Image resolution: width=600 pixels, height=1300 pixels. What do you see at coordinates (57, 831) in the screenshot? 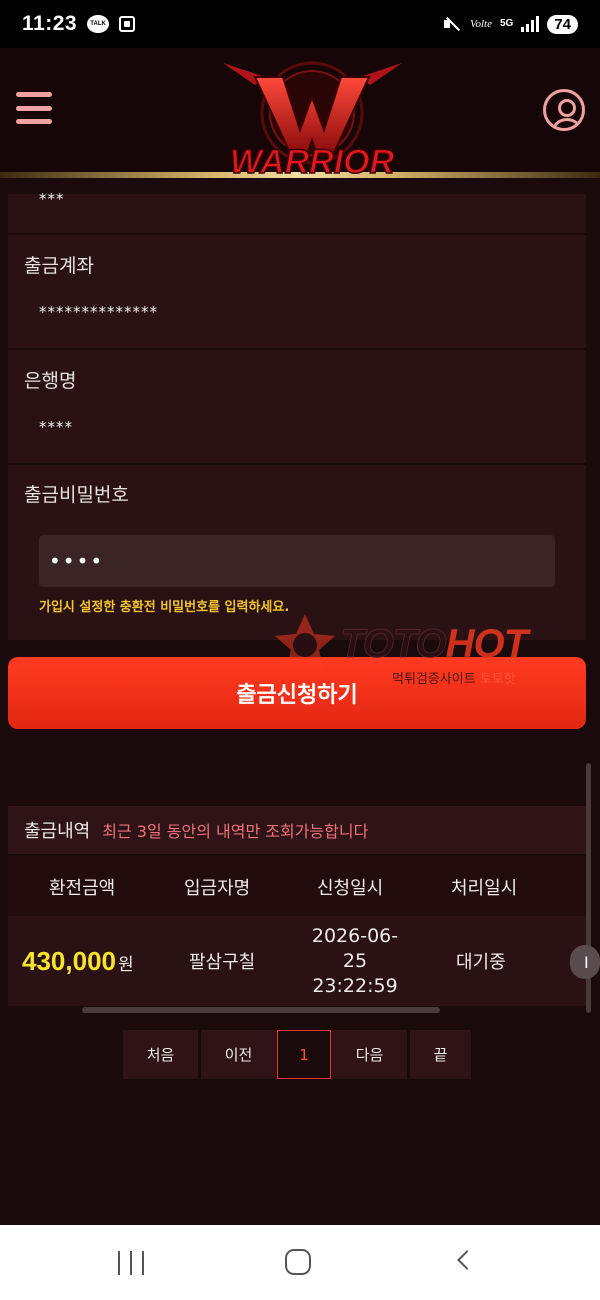
I see `history-title: 출금내역` at bounding box center [57, 831].